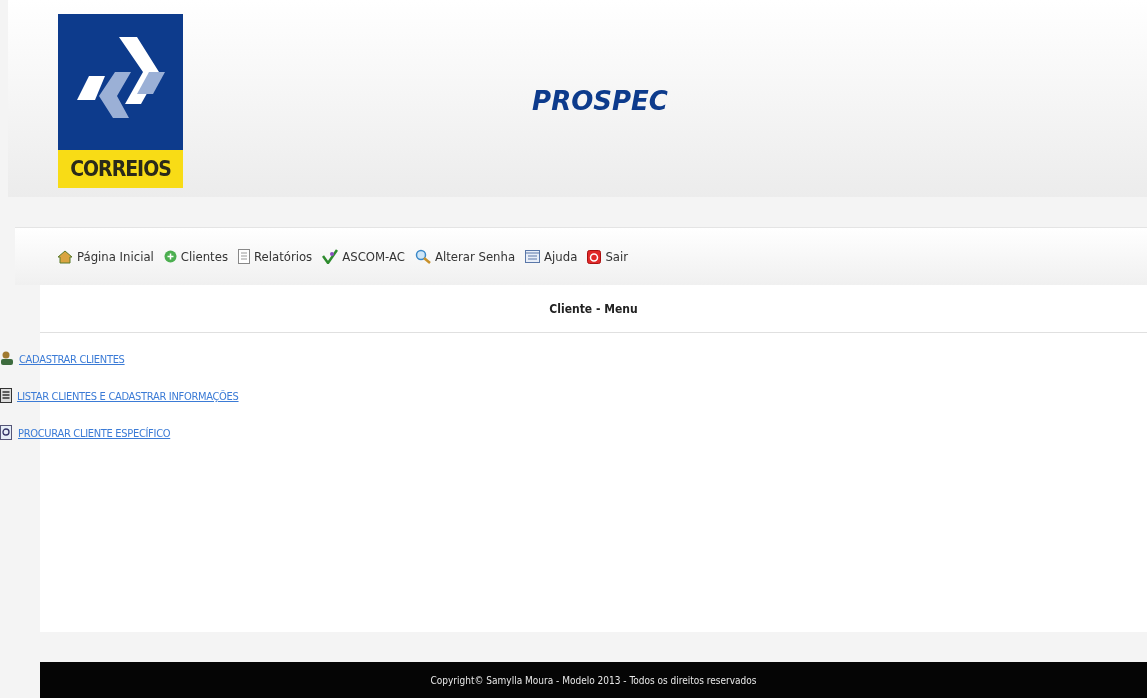  I want to click on window-icon, so click(533, 256).